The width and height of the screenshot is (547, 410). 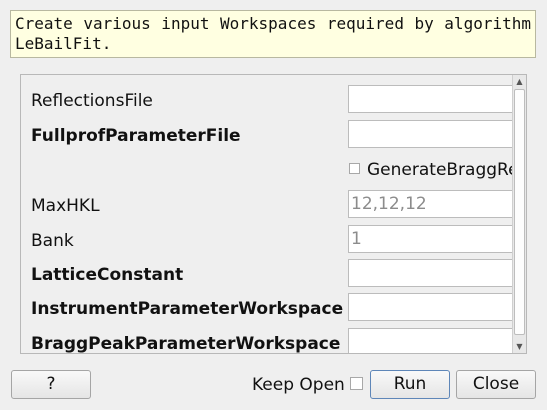 I want to click on property-row-lattice-constant: LatticeConstant, so click(x=266, y=274).